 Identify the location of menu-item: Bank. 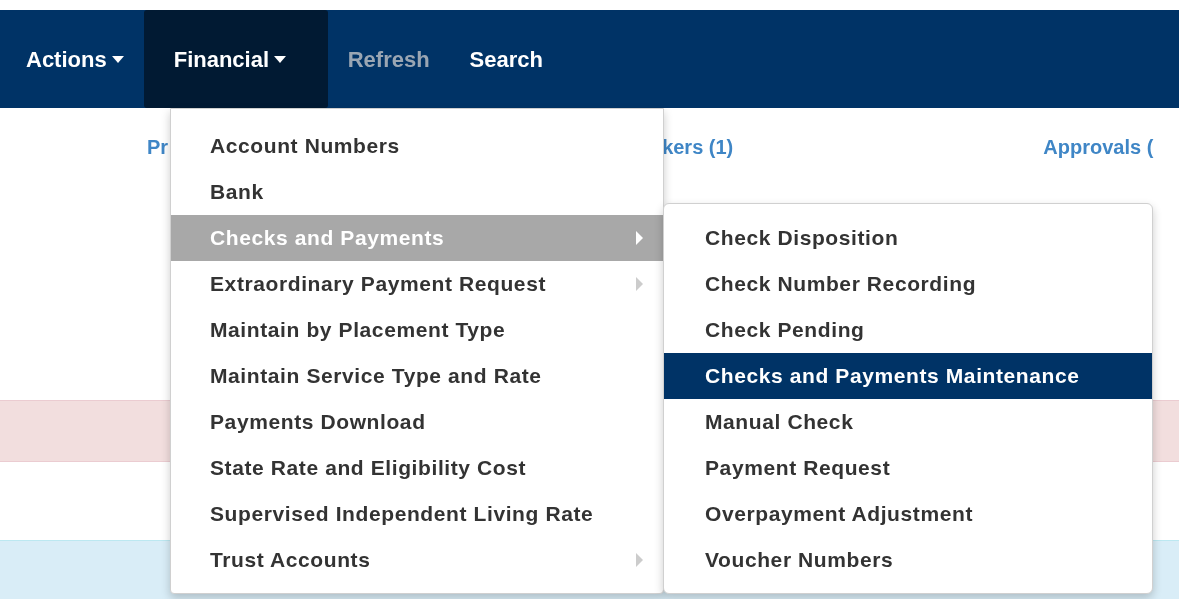
(417, 192).